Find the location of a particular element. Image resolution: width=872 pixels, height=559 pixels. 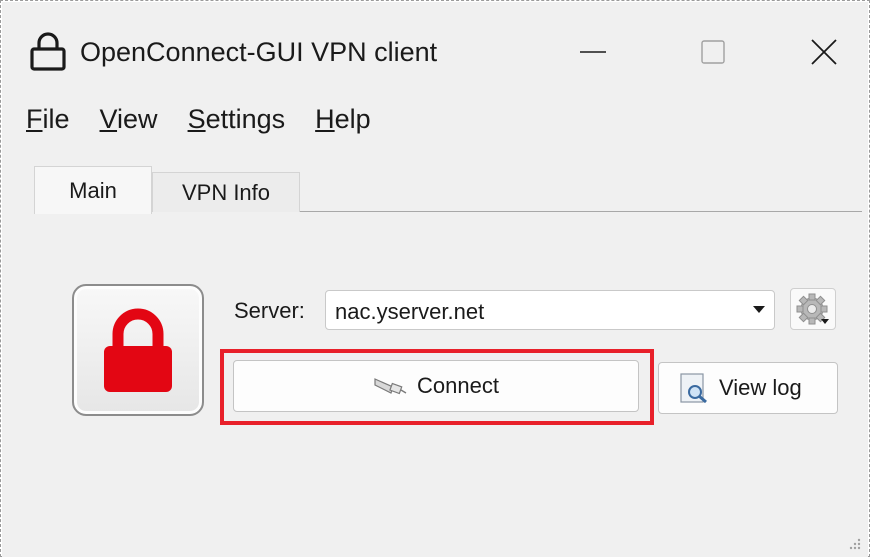

menu-file-label: ile is located at coordinates (56, 118).